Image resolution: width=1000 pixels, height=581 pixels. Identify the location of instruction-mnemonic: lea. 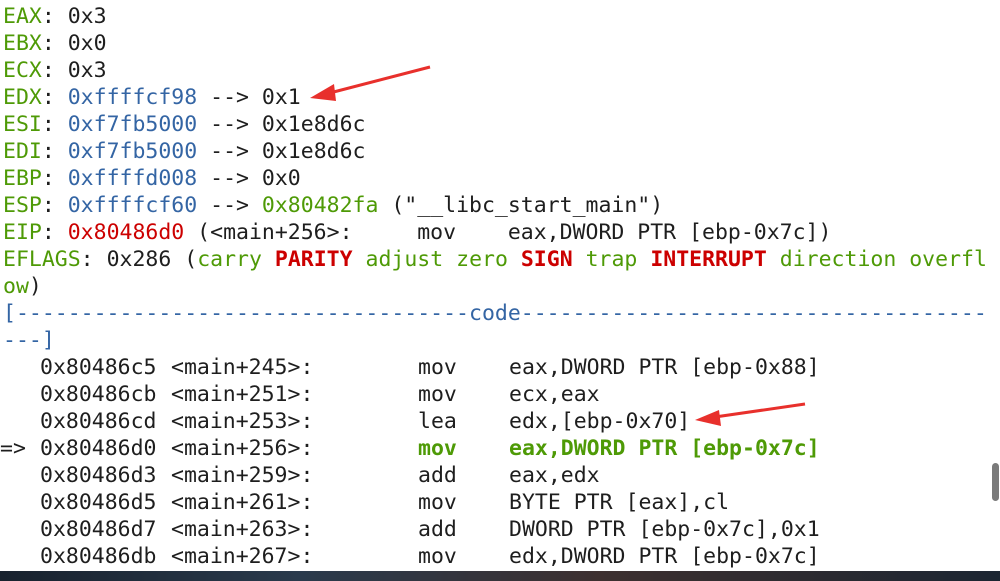
(437, 421).